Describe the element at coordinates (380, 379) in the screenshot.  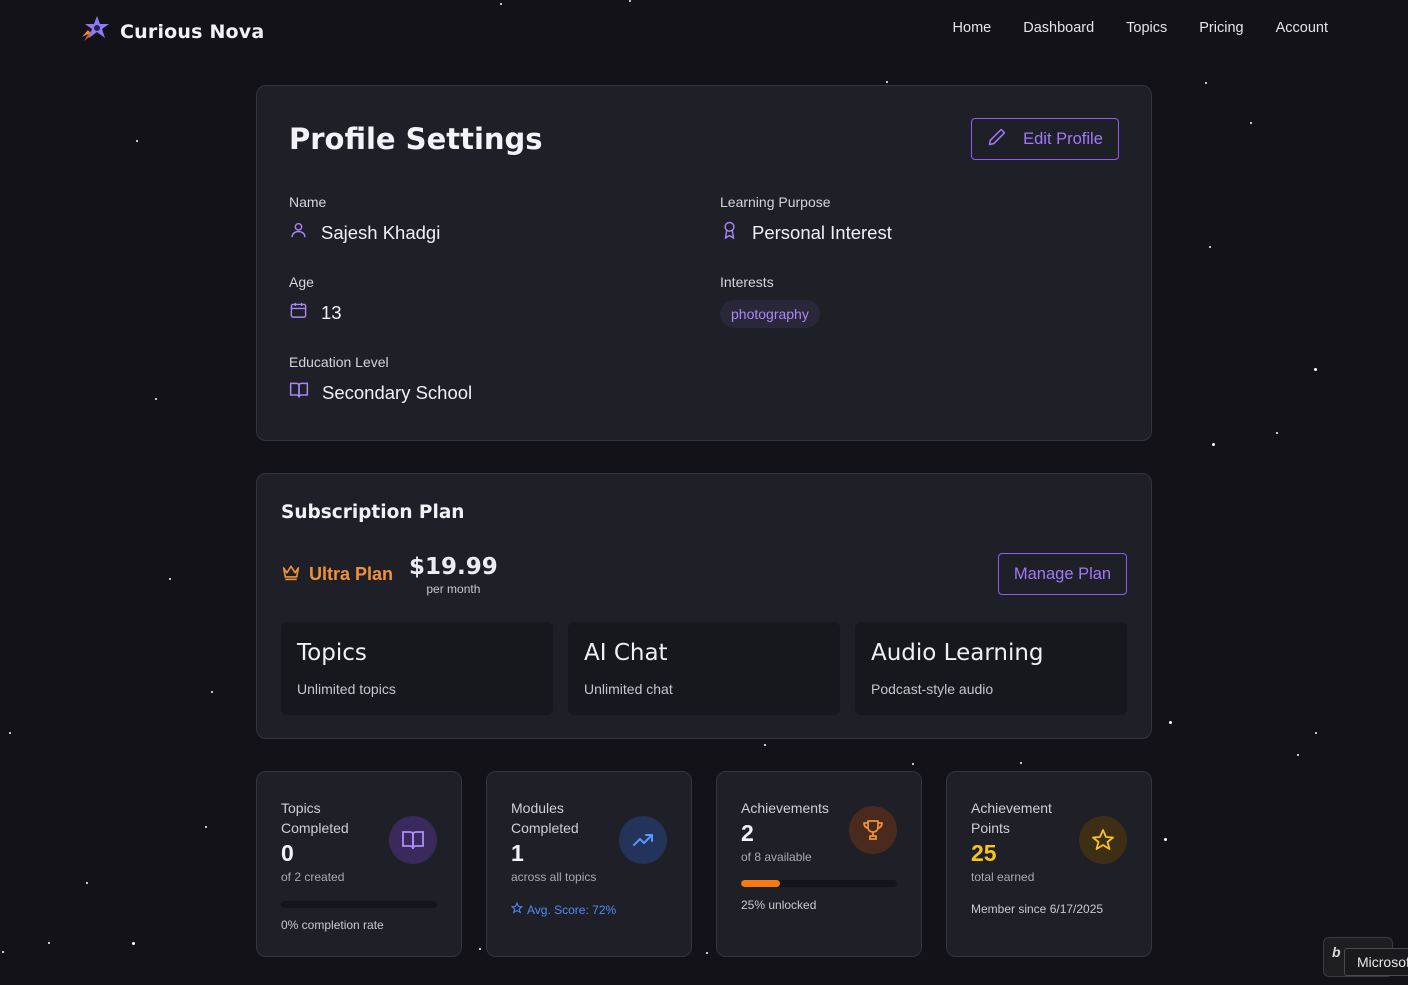
I see `education-field: Education Level Secondary School` at that location.